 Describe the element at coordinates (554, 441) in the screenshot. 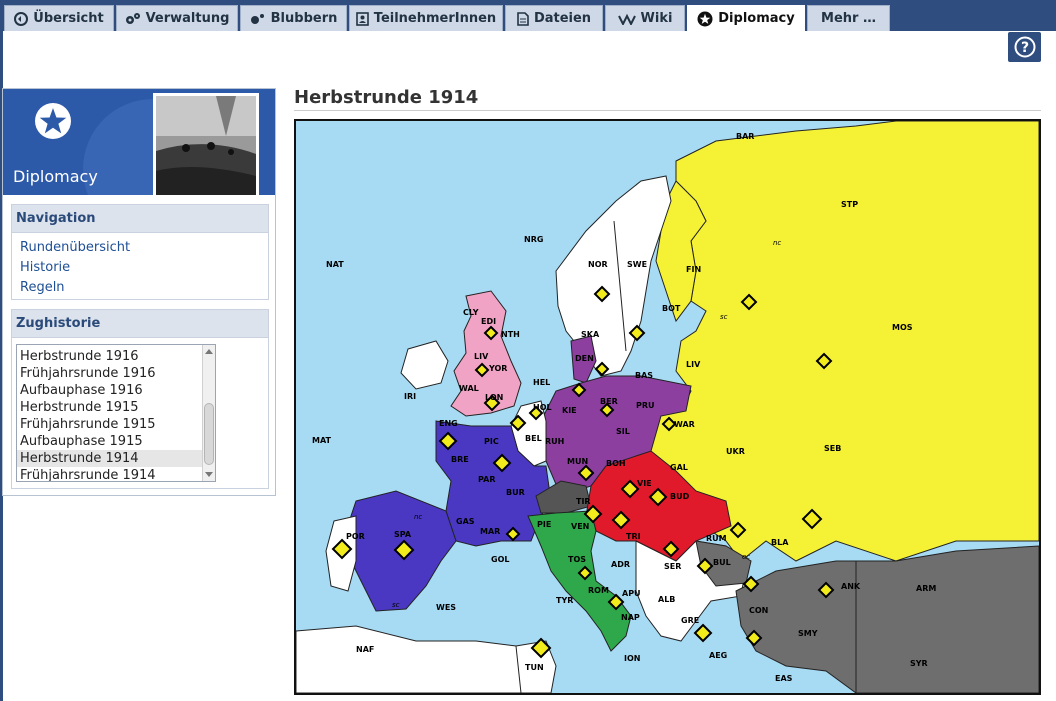

I see `svg-text: RUH` at that location.